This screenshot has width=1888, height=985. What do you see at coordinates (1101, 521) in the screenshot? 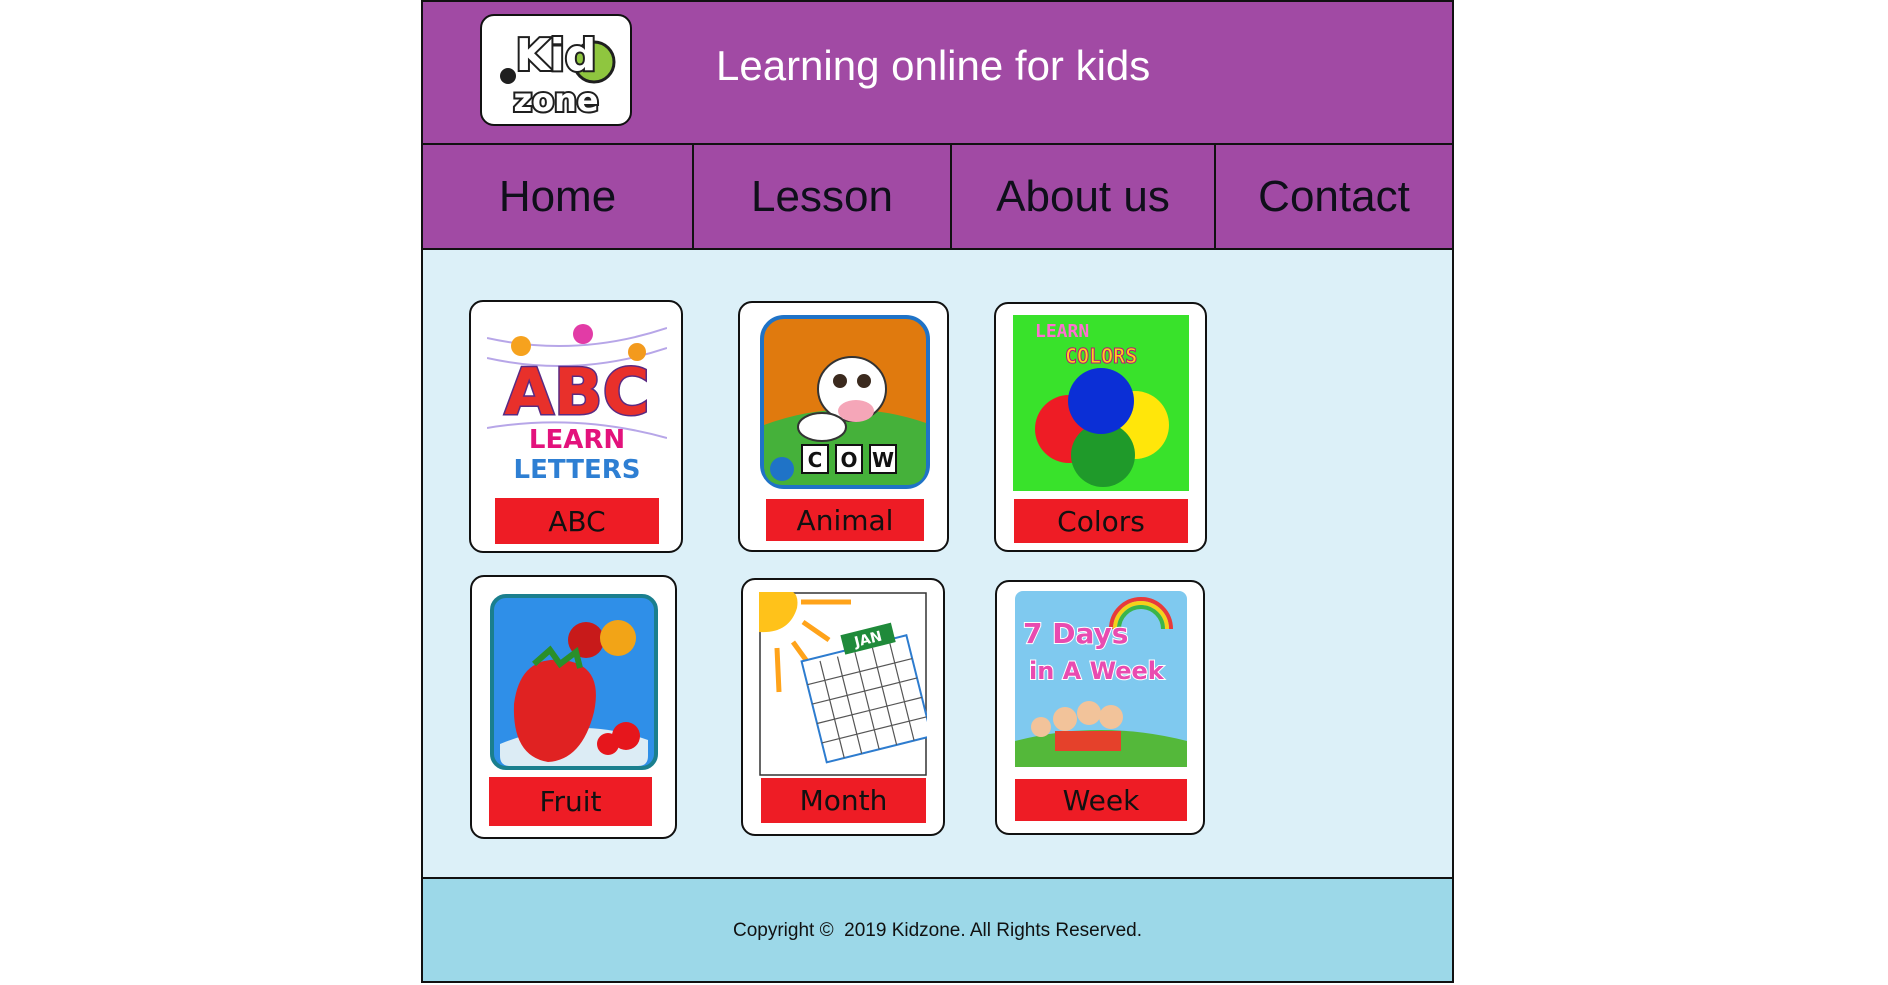
I see `lesson-label-colors: Colors` at bounding box center [1101, 521].